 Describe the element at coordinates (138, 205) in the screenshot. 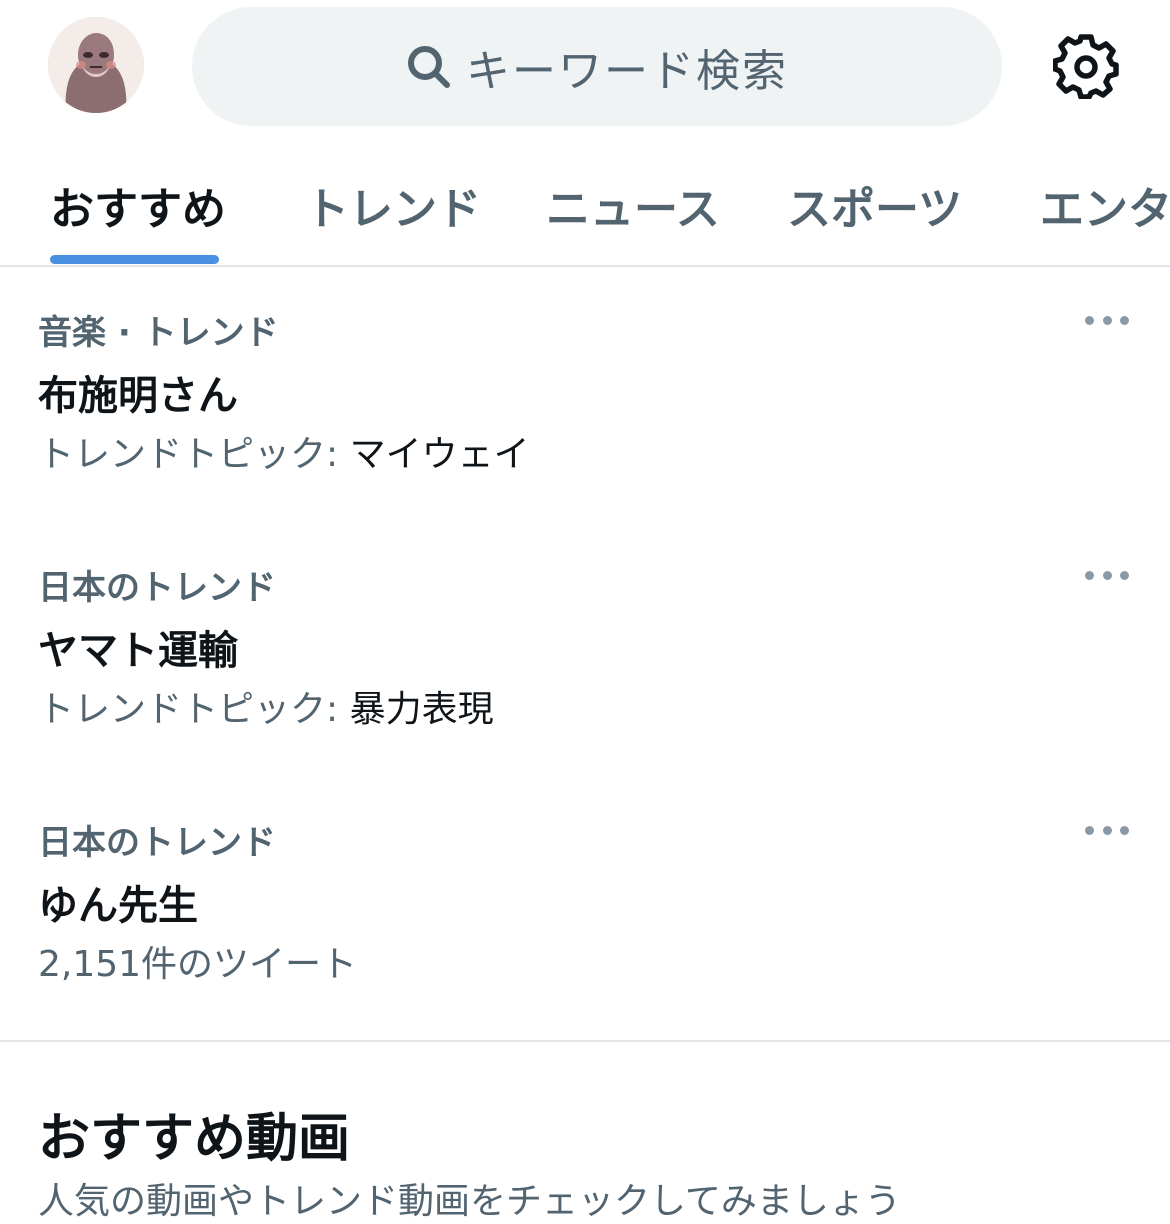

I see `tab-recommended: おすすめ` at that location.